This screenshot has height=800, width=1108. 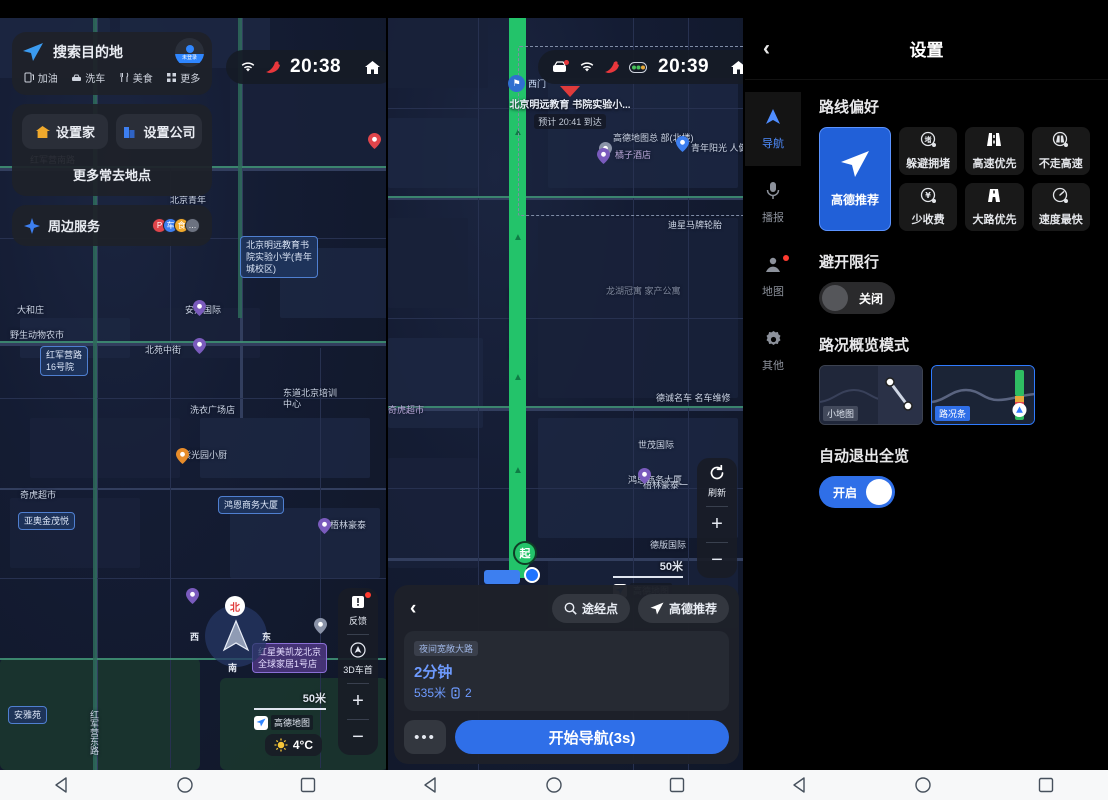 What do you see at coordinates (414, 609) in the screenshot?
I see `sheet-back-button: ‹` at bounding box center [414, 609].